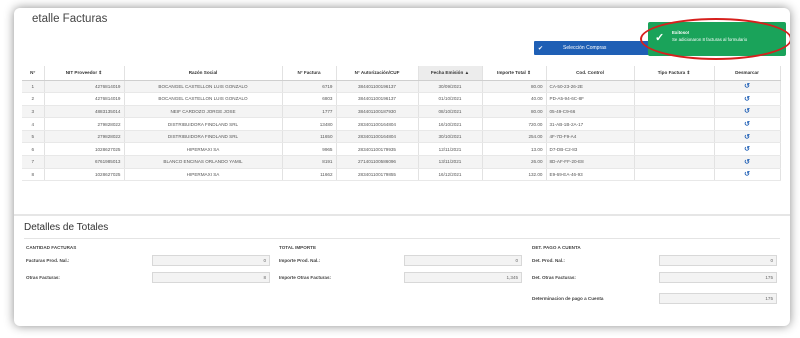 This screenshot has width=800, height=338. Describe the element at coordinates (402, 215) in the screenshot. I see `section-divider` at that location.